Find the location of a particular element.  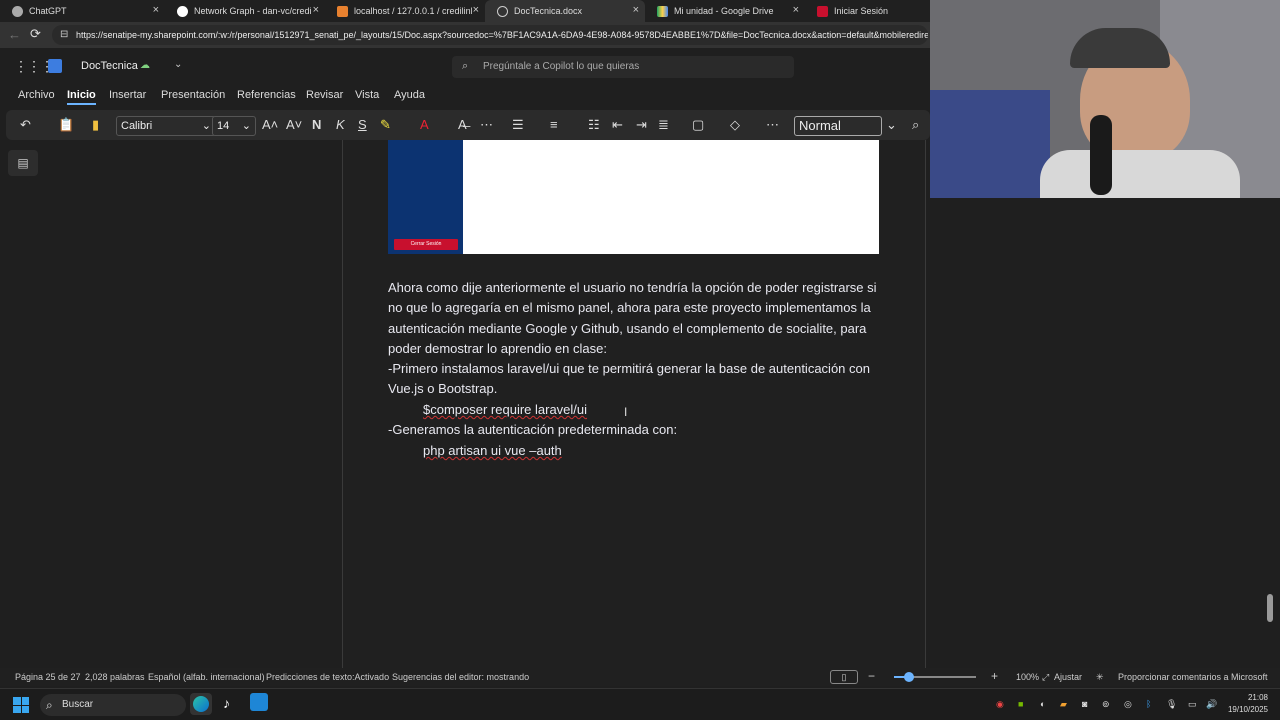

format-painter-icon: ▮ is located at coordinates (95, 125).